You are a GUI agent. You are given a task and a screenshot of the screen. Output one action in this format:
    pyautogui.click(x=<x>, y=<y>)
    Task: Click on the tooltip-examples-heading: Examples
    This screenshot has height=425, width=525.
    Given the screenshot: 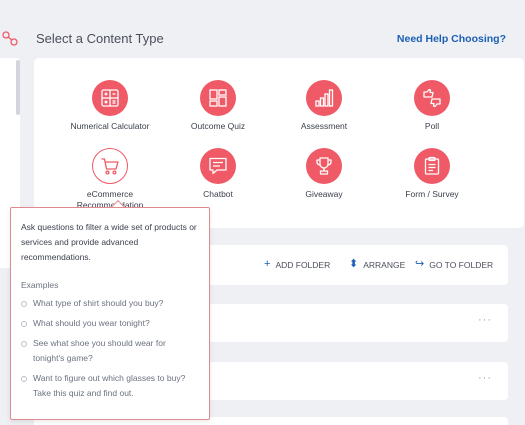 What is the action you would take?
    pyautogui.click(x=40, y=285)
    